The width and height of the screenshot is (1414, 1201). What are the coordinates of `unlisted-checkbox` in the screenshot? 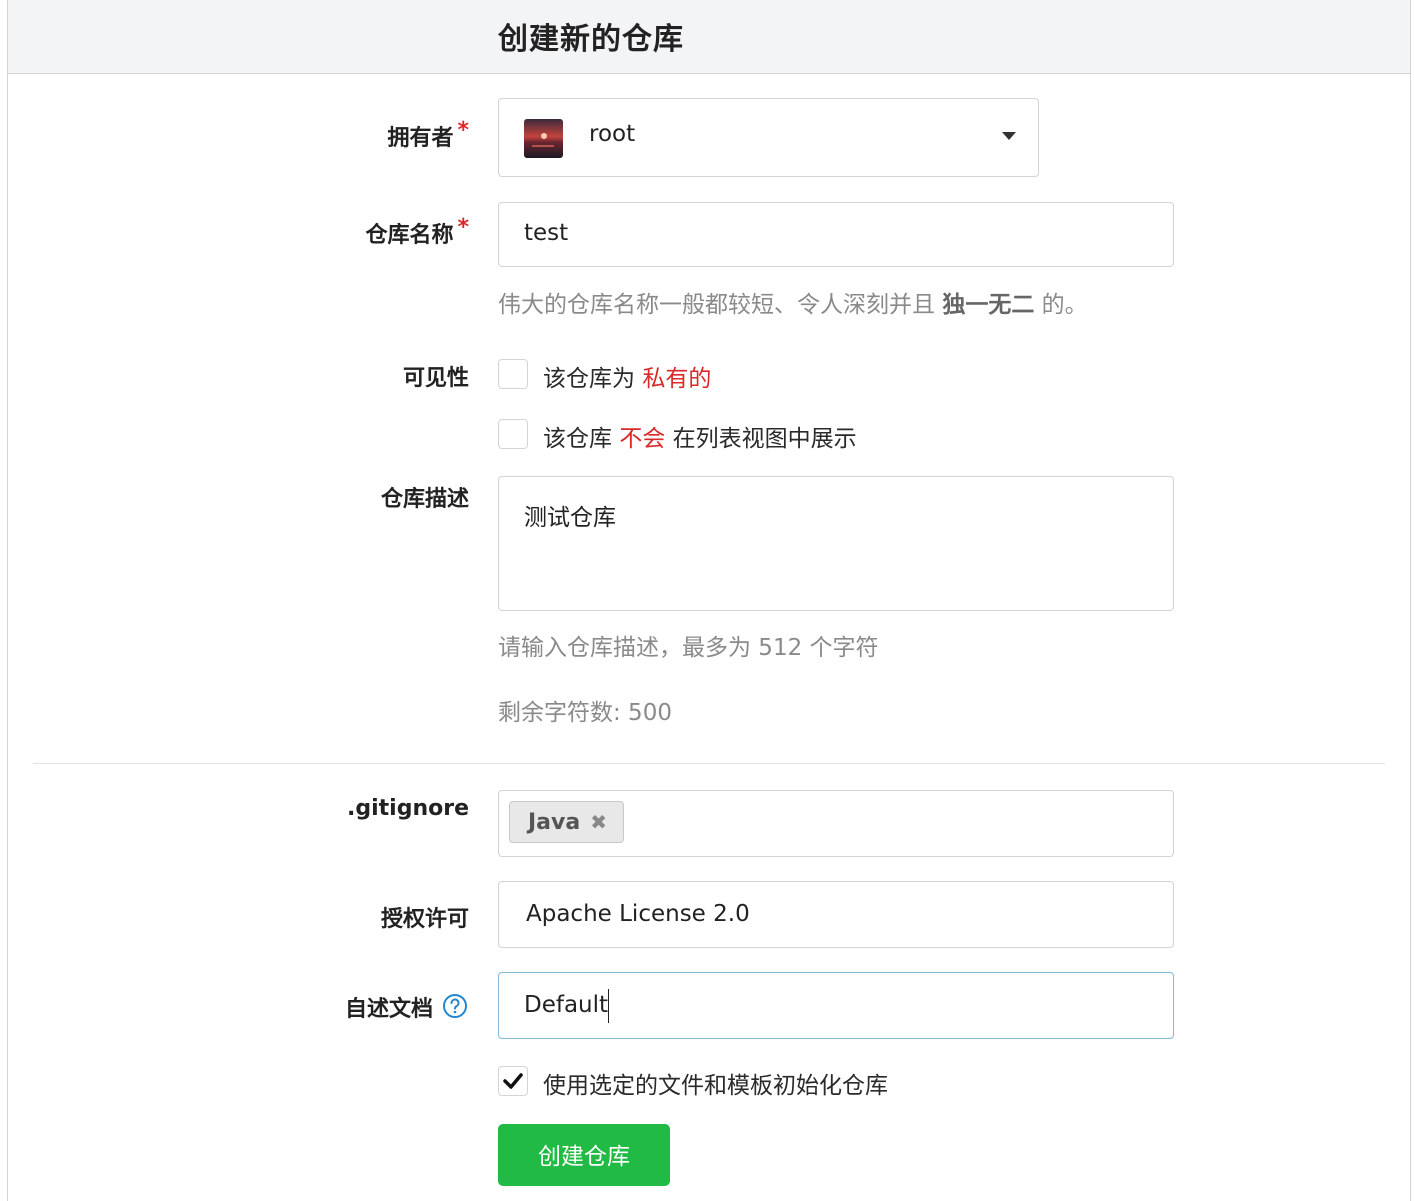 It's located at (513, 434).